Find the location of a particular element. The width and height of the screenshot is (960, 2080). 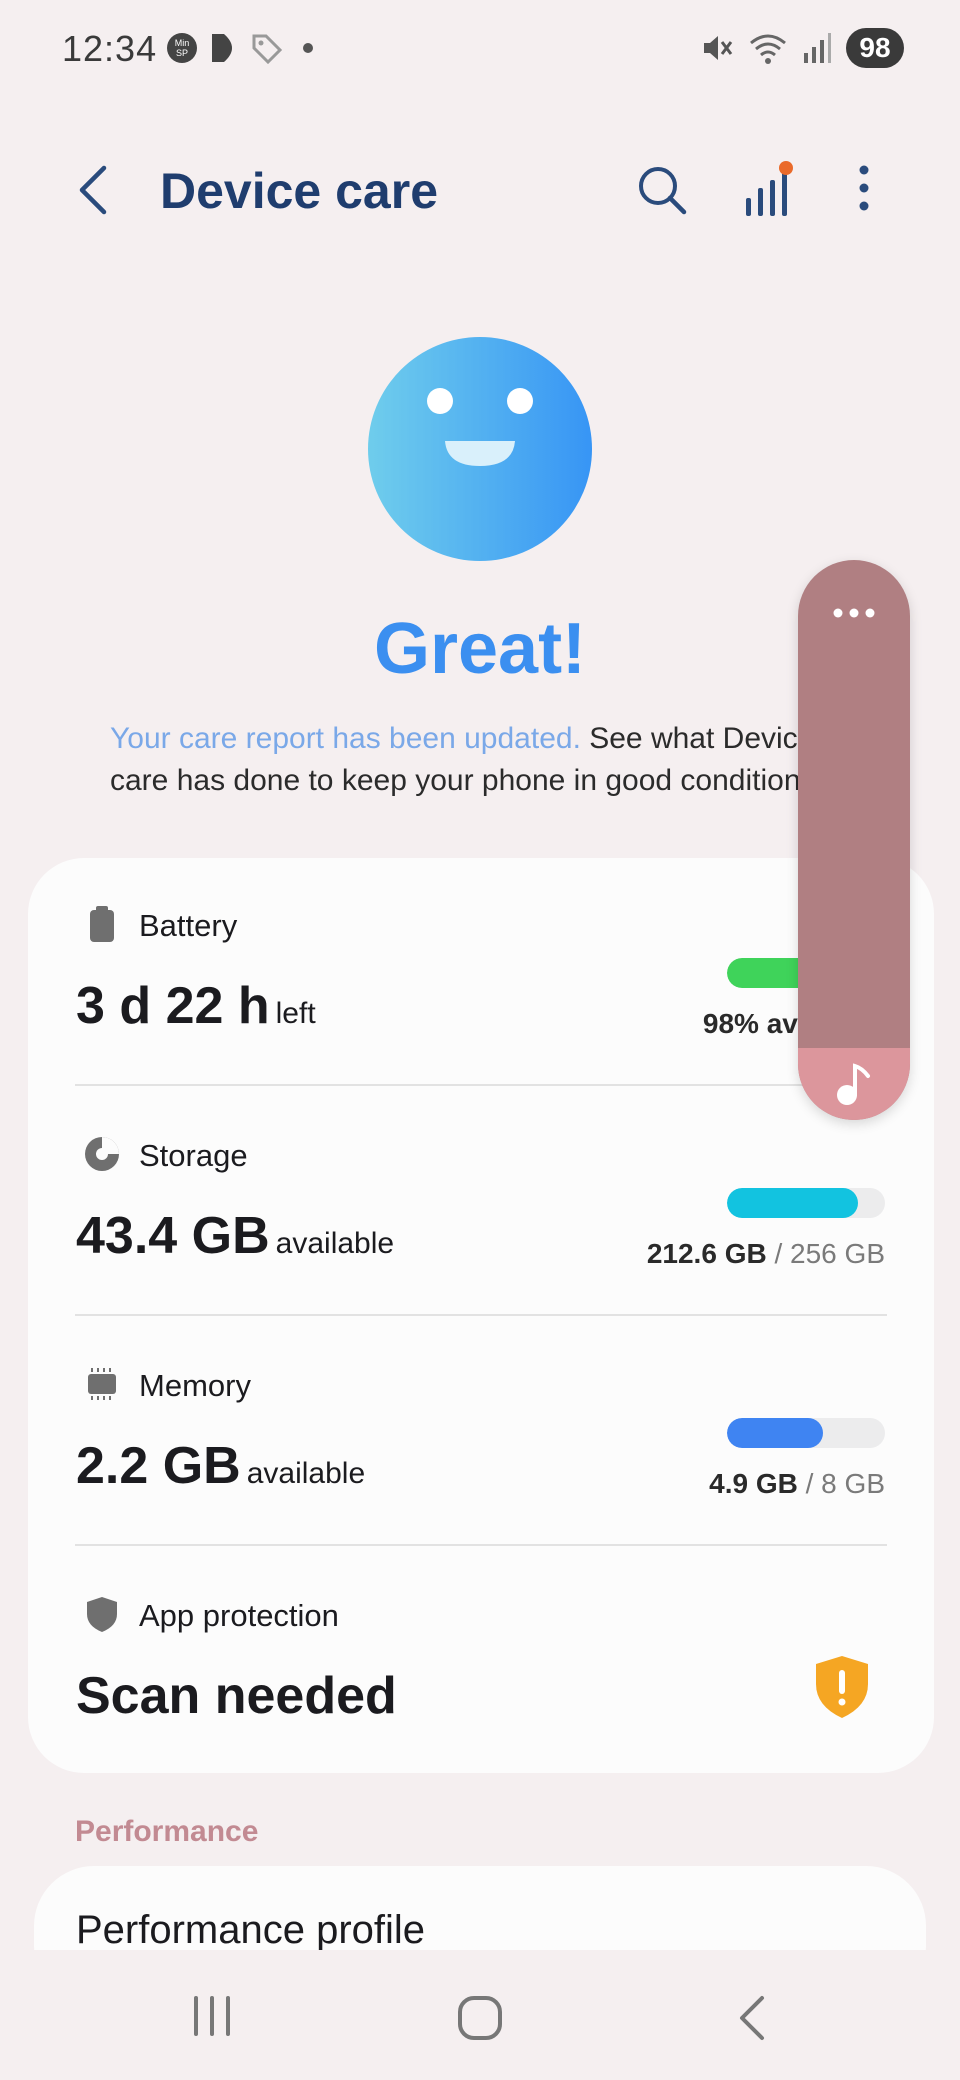

storage-value-line: 43.4 GB available is located at coordinates (235, 1236).